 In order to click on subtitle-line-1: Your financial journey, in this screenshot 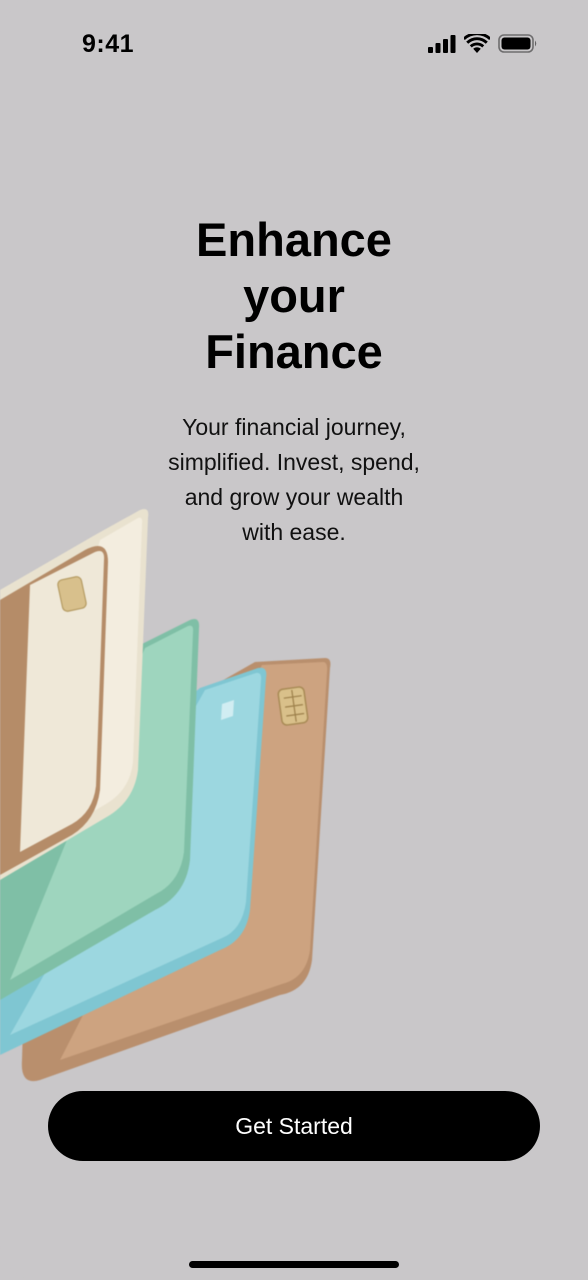, I will do `click(294, 427)`.